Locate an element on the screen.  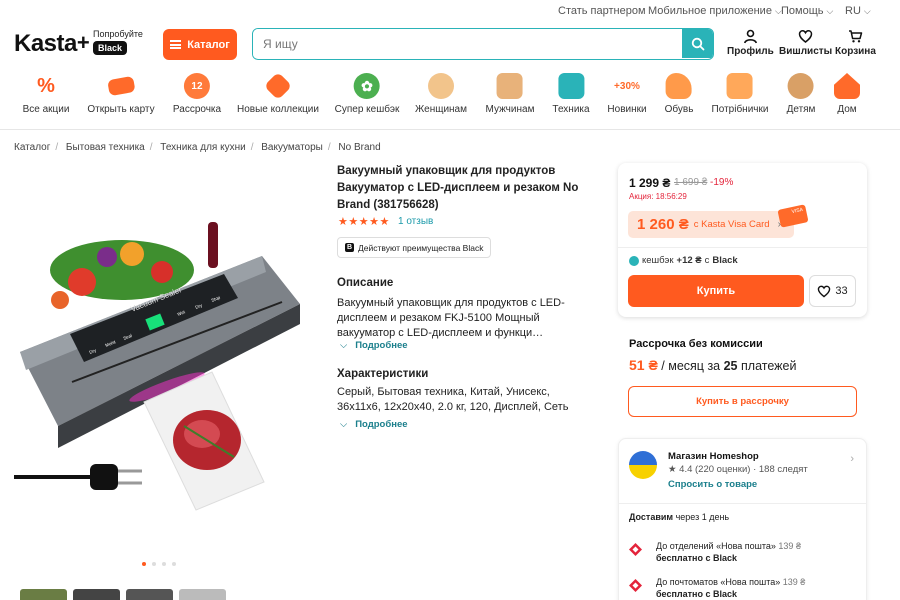
category-new-collections: Новые коллекции is located at coordinates (278, 93).